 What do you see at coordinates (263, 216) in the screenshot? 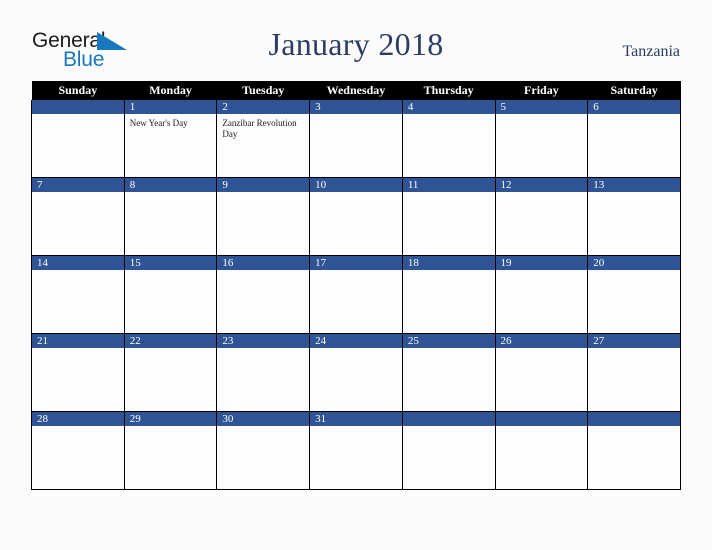
I see `calendar-day-cell: 9` at bounding box center [263, 216].